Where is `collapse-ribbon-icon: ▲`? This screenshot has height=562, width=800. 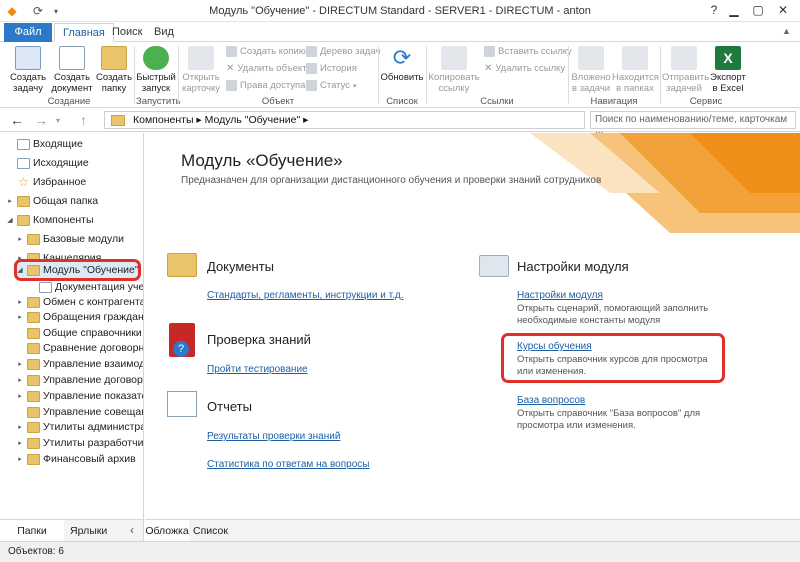
collapse-ribbon-icon: ▲ is located at coordinates (786, 31).